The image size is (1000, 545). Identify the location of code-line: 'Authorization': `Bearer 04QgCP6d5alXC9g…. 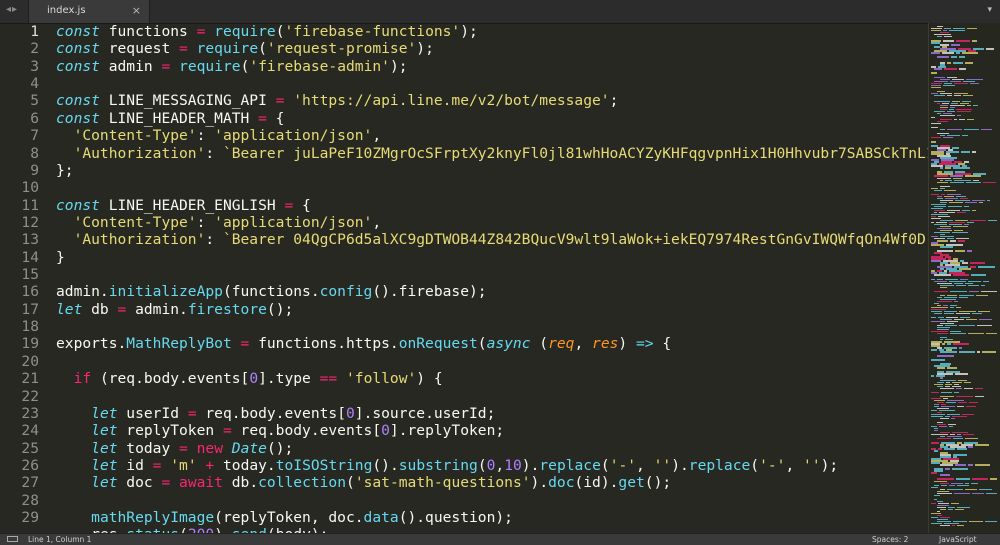
(492, 239).